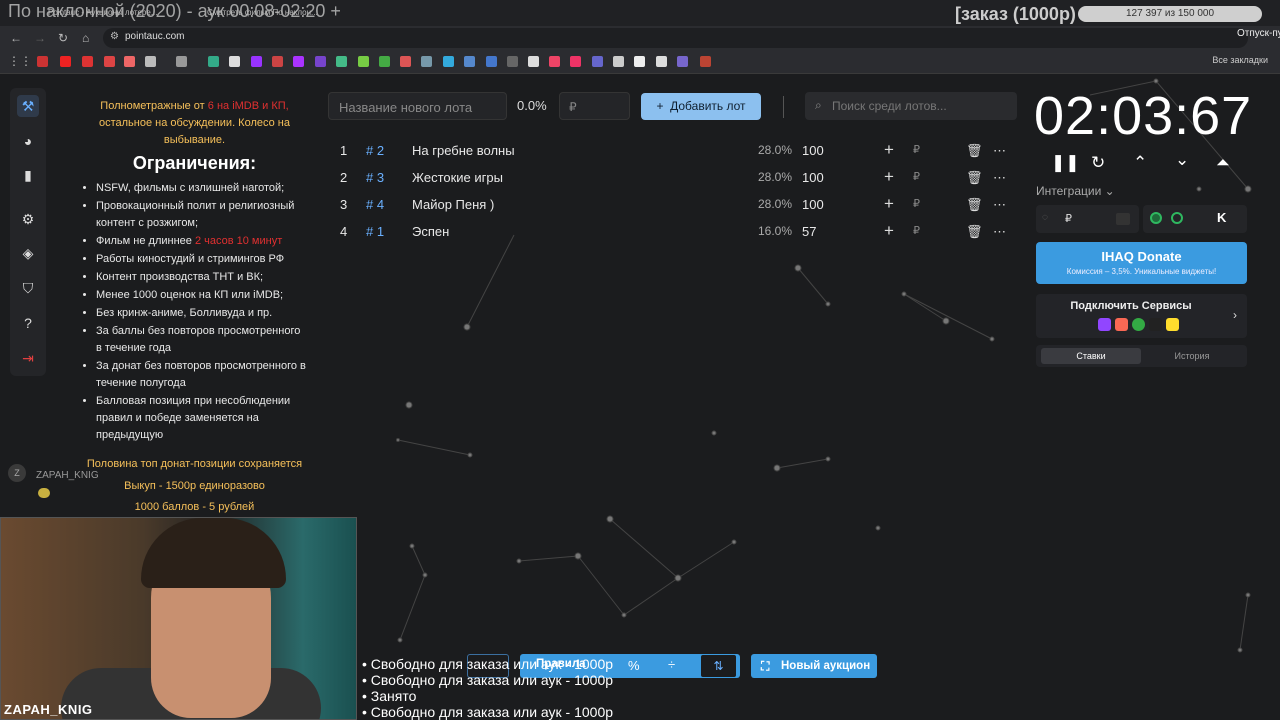 The width and height of the screenshot is (1280, 720). I want to click on gmail-icon, so click(129, 61).